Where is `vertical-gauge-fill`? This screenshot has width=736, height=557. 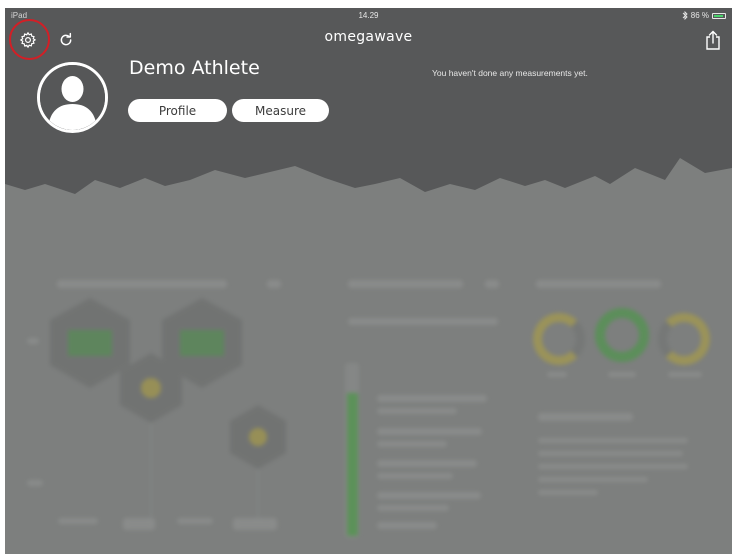
vertical-gauge-fill is located at coordinates (352, 464).